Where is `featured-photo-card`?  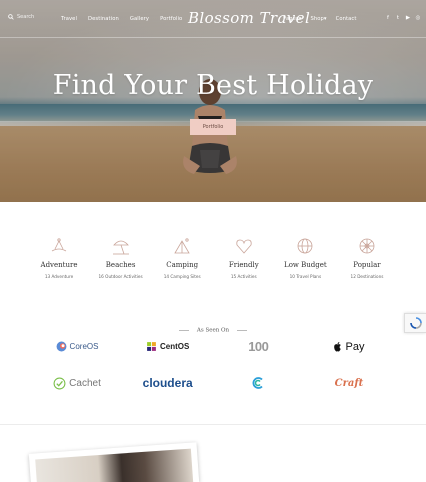
featured-photo-card is located at coordinates (114, 462).